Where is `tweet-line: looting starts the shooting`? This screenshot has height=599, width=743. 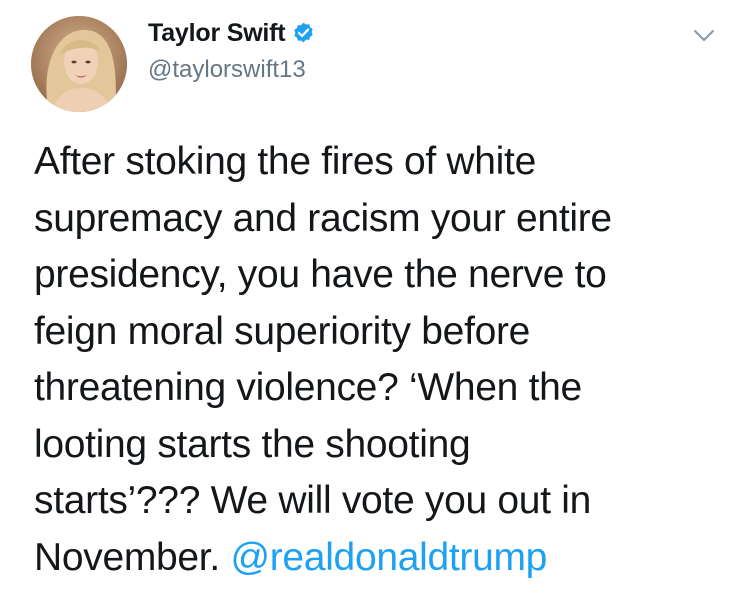 tweet-line: looting starts the shooting is located at coordinates (252, 444).